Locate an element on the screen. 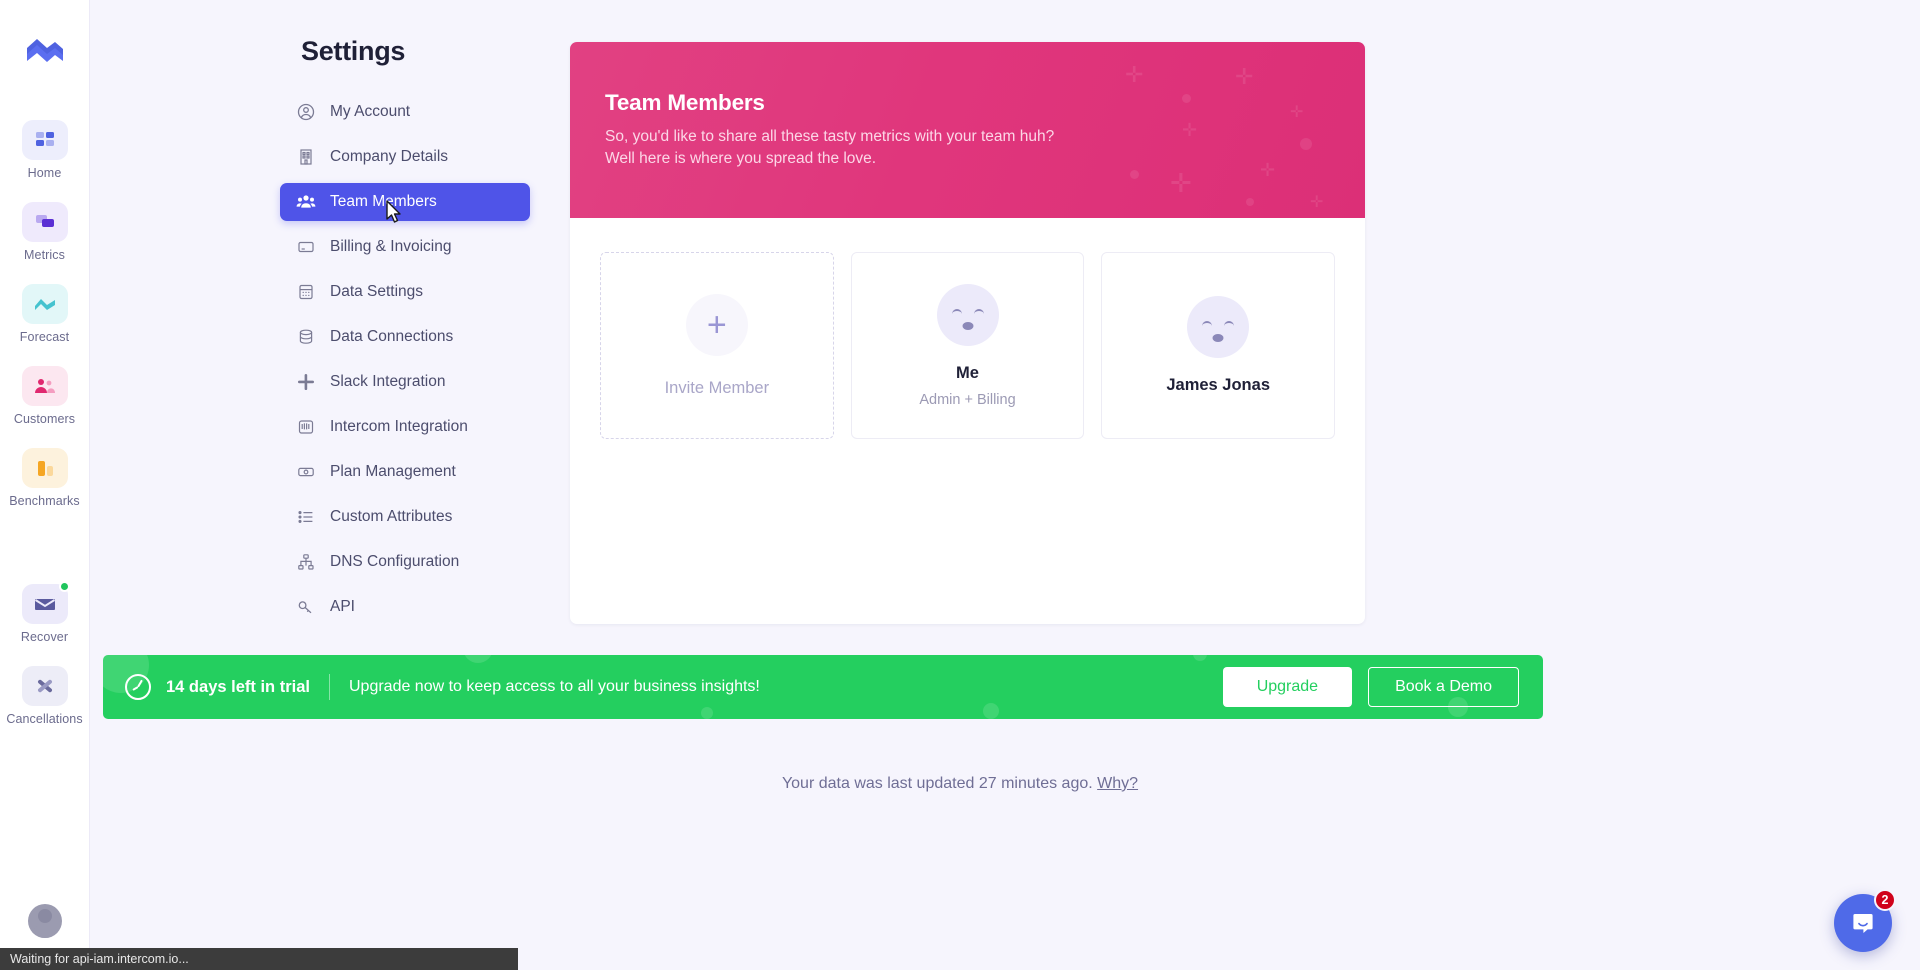  intercom-unread-badge: 2 is located at coordinates (1885, 900).